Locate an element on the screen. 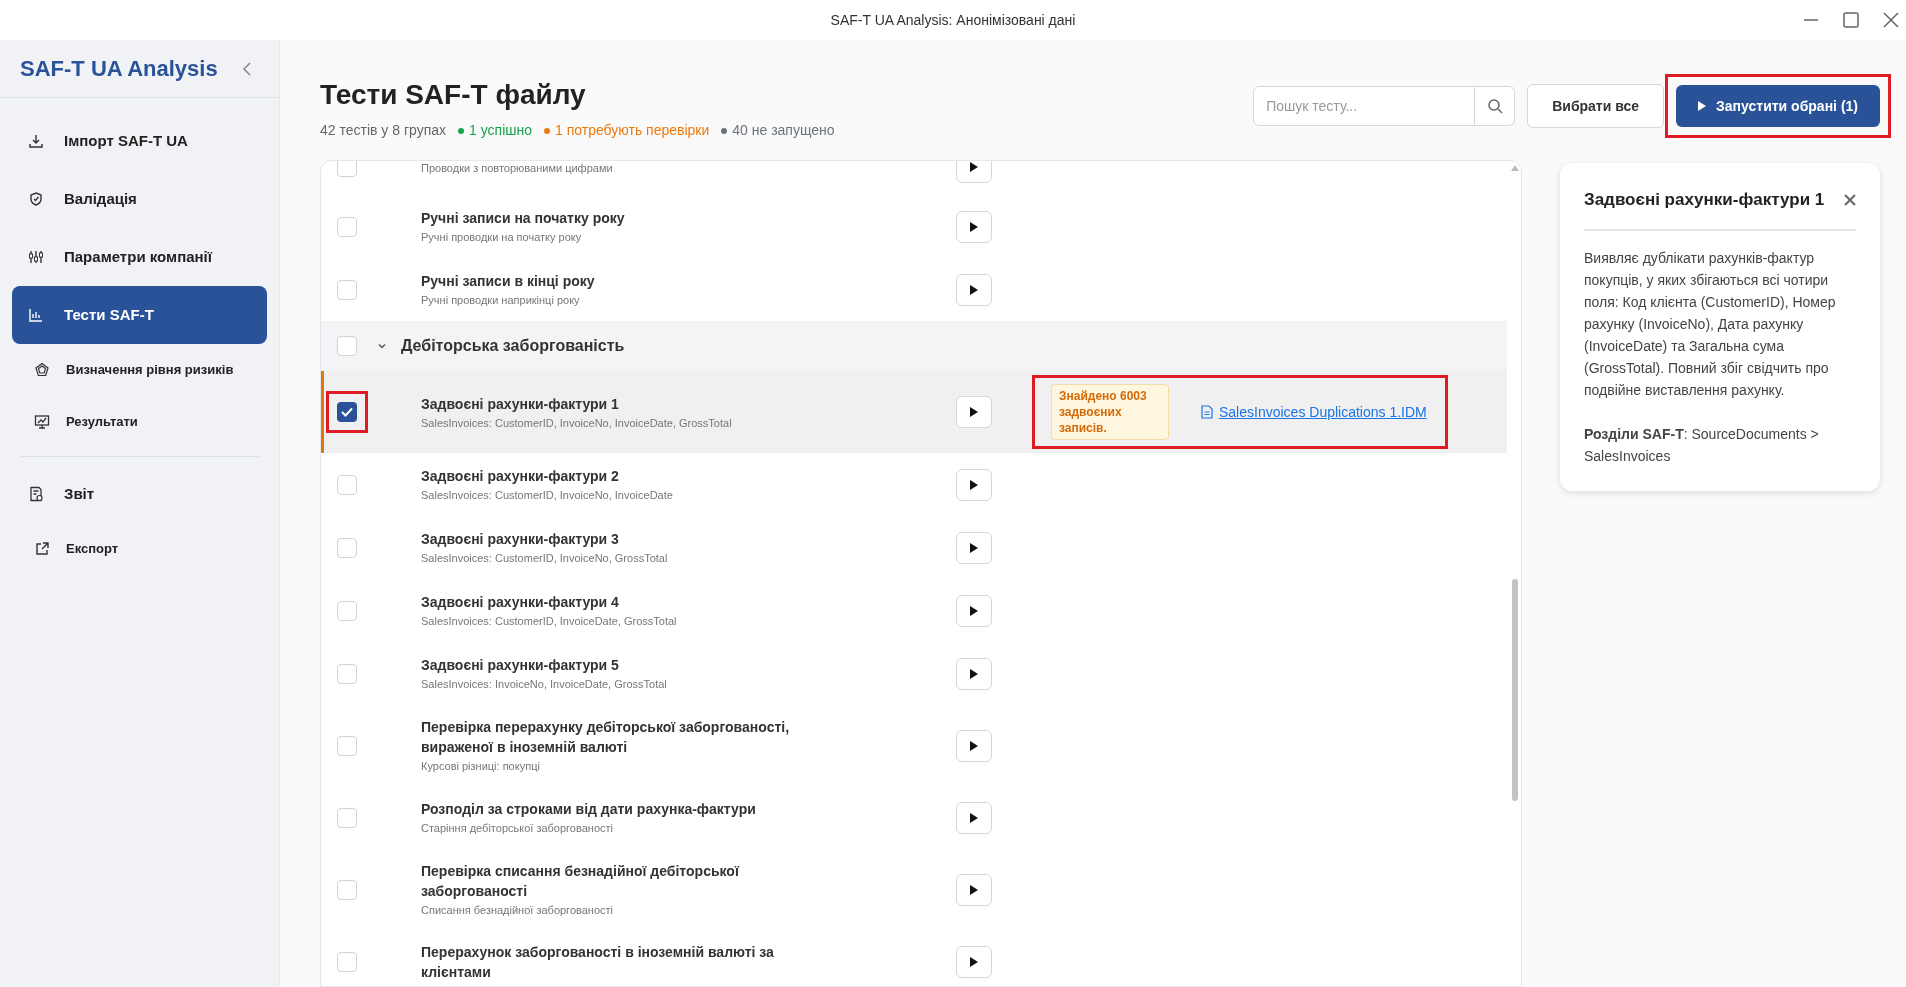  sidebar-item: Валідація is located at coordinates (139, 199).